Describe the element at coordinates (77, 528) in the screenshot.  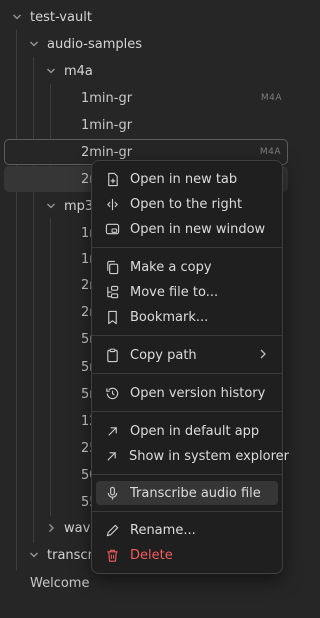
I see `folder-label: wav` at that location.